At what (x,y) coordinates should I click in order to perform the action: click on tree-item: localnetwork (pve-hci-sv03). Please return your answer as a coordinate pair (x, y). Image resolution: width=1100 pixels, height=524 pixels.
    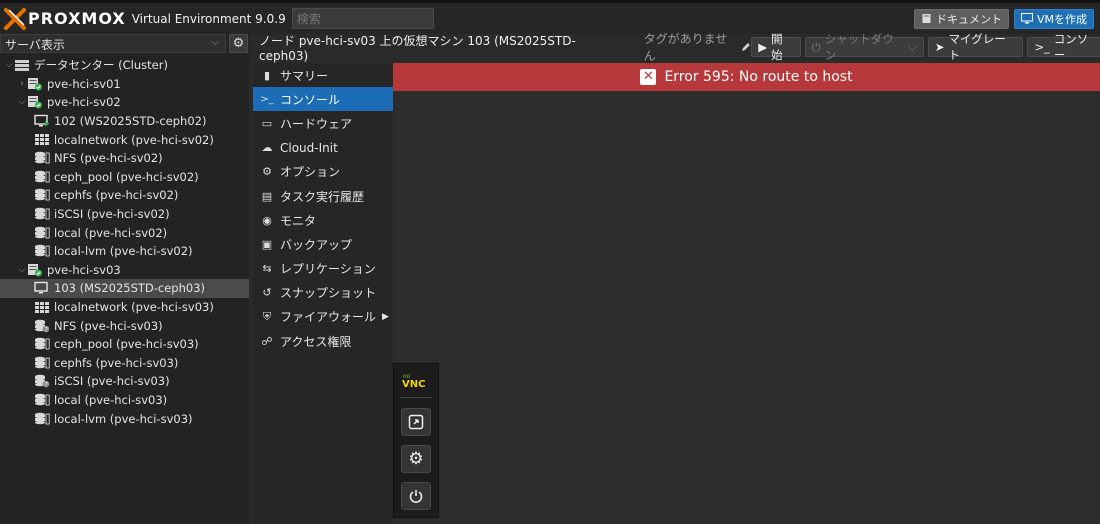
    Looking at the image, I should click on (124, 307).